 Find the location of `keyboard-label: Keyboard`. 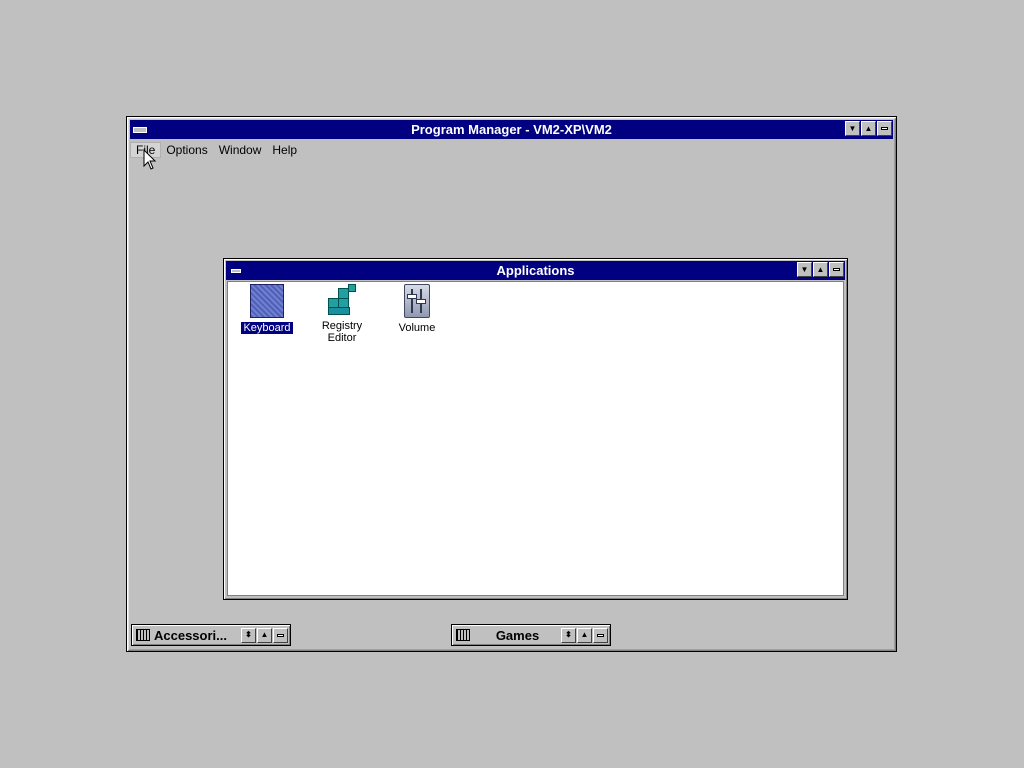

keyboard-label: Keyboard is located at coordinates (267, 328).